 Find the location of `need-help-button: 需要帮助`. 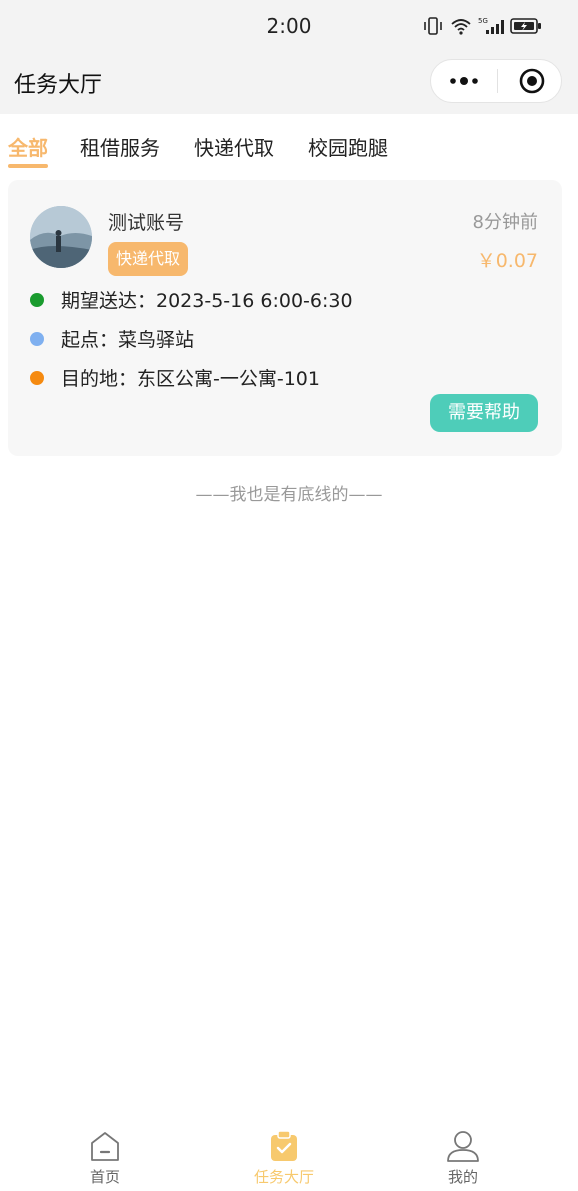

need-help-button: 需要帮助 is located at coordinates (484, 413).